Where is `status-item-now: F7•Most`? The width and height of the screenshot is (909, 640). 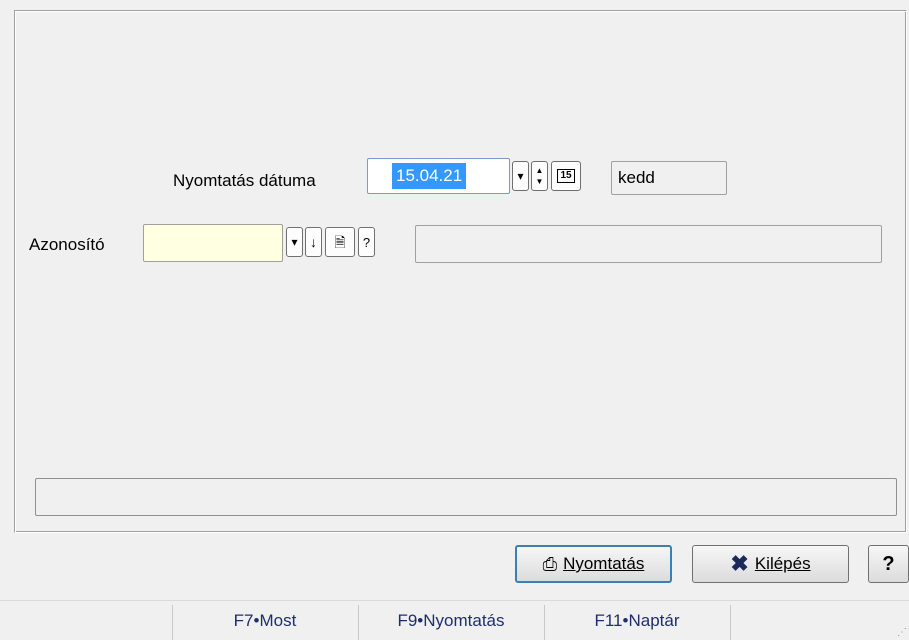
status-item-now: F7•Most is located at coordinates (265, 620).